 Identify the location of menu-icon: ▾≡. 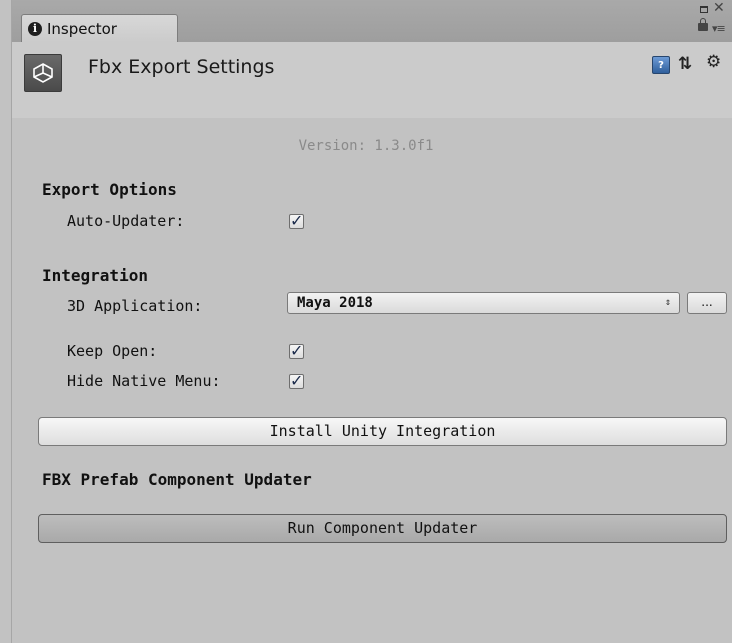
(719, 28).